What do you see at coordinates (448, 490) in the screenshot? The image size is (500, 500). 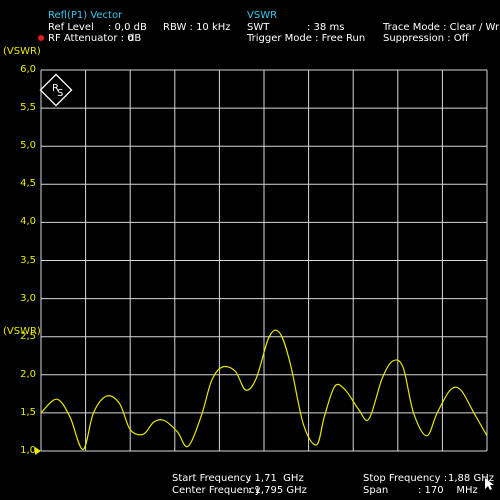 I see `span-value: : 170 MHz` at bounding box center [448, 490].